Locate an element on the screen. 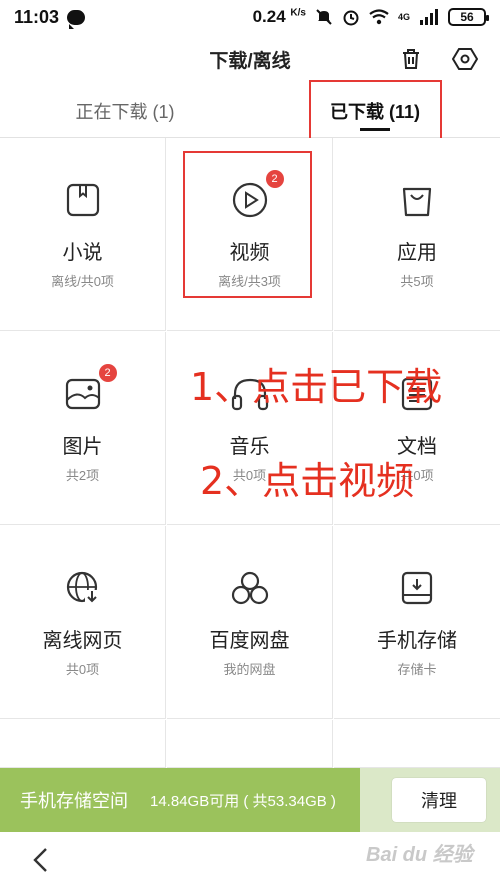 Image resolution: width=500 pixels, height=889 pixels. signal-icon is located at coordinates (429, 17).